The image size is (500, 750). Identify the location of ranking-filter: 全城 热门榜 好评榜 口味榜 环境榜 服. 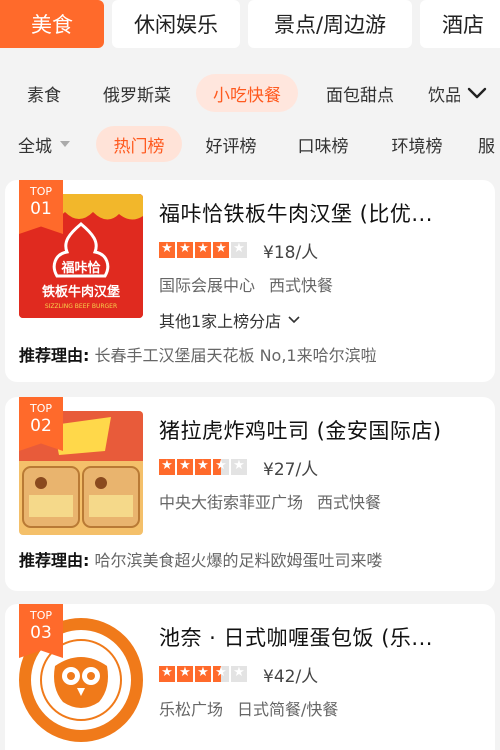
(250, 144).